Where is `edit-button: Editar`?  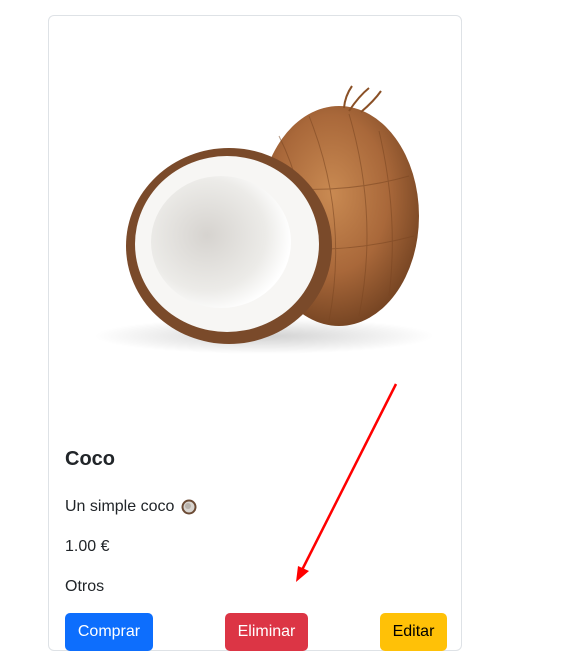
edit-button: Editar is located at coordinates (413, 632).